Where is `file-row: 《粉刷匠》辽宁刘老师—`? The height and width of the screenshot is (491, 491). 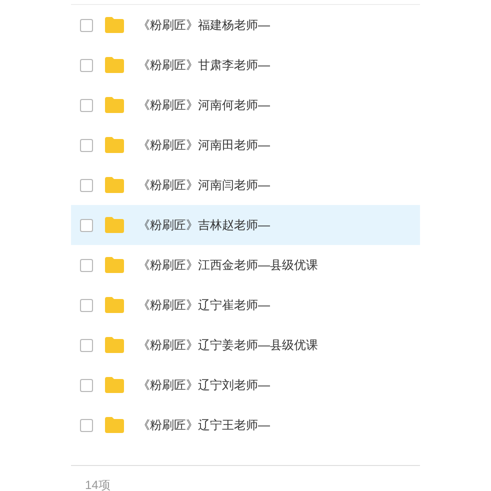
file-row: 《粉刷匠》辽宁刘老师— is located at coordinates (245, 385).